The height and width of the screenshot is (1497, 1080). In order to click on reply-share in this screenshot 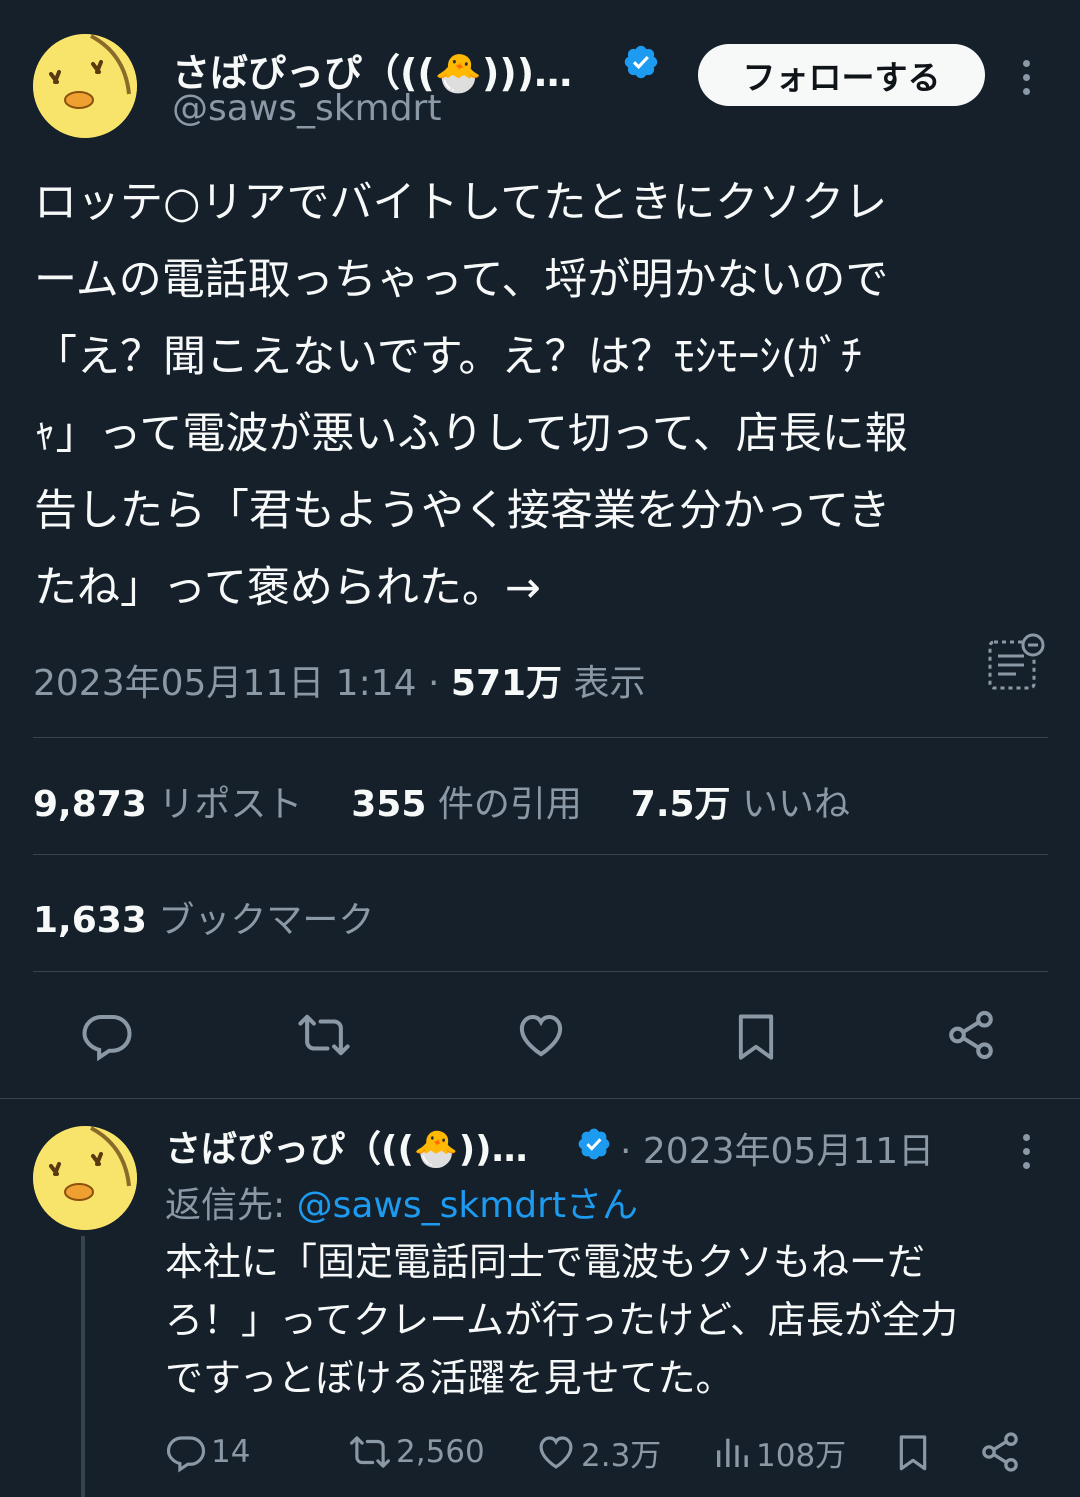, I will do `click(1002, 1452)`.